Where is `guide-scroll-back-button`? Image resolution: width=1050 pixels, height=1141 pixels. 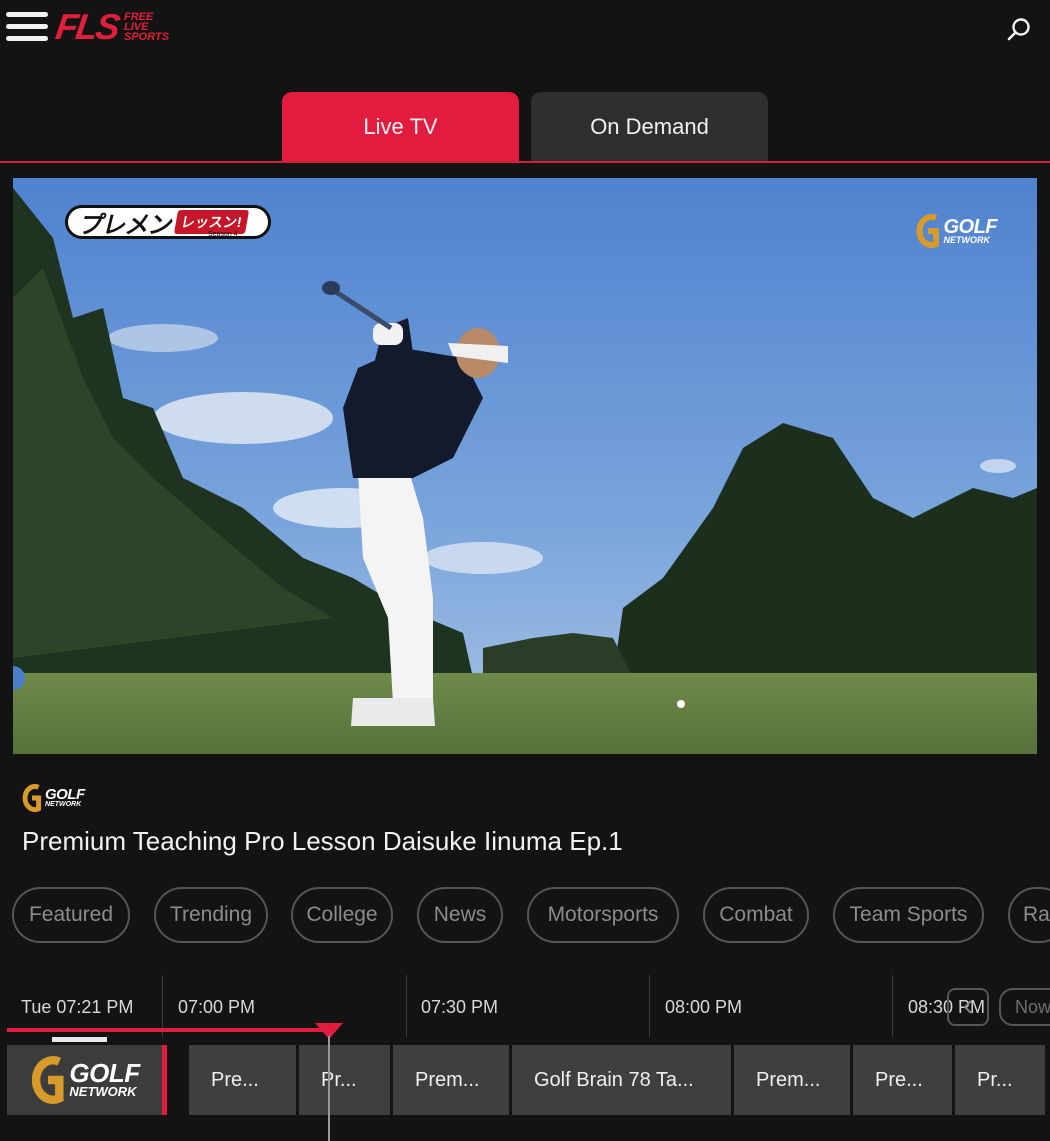
guide-scroll-back-button is located at coordinates (968, 1007).